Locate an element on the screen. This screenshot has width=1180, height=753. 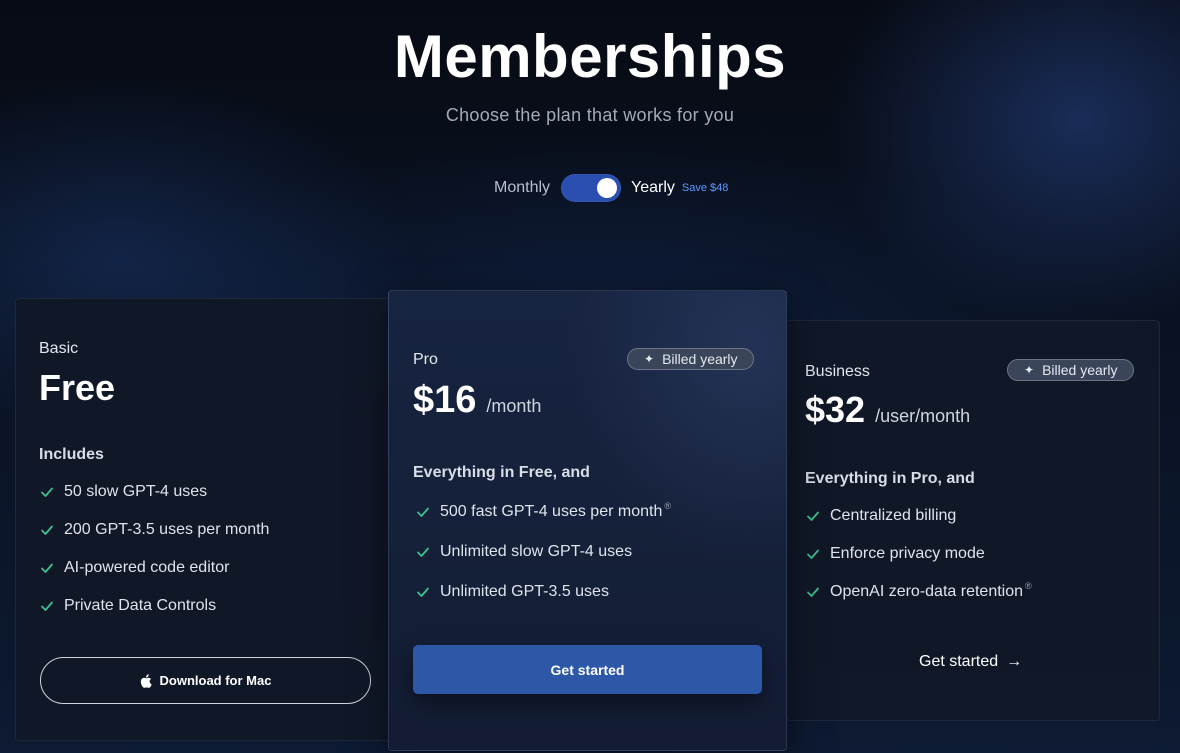
feature-item: Centralized billing is located at coordinates (919, 516).